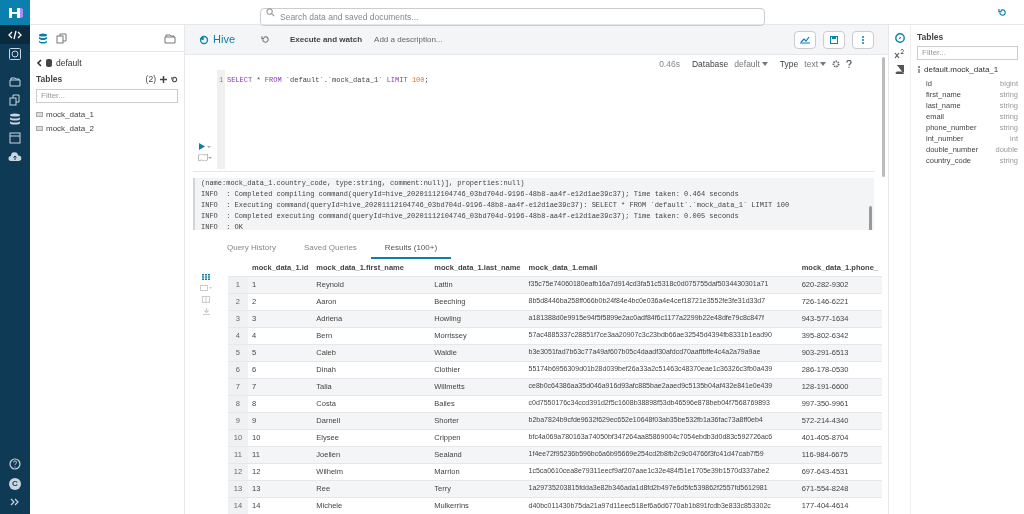  What do you see at coordinates (163, 79) in the screenshot?
I see `add-icon` at bounding box center [163, 79].